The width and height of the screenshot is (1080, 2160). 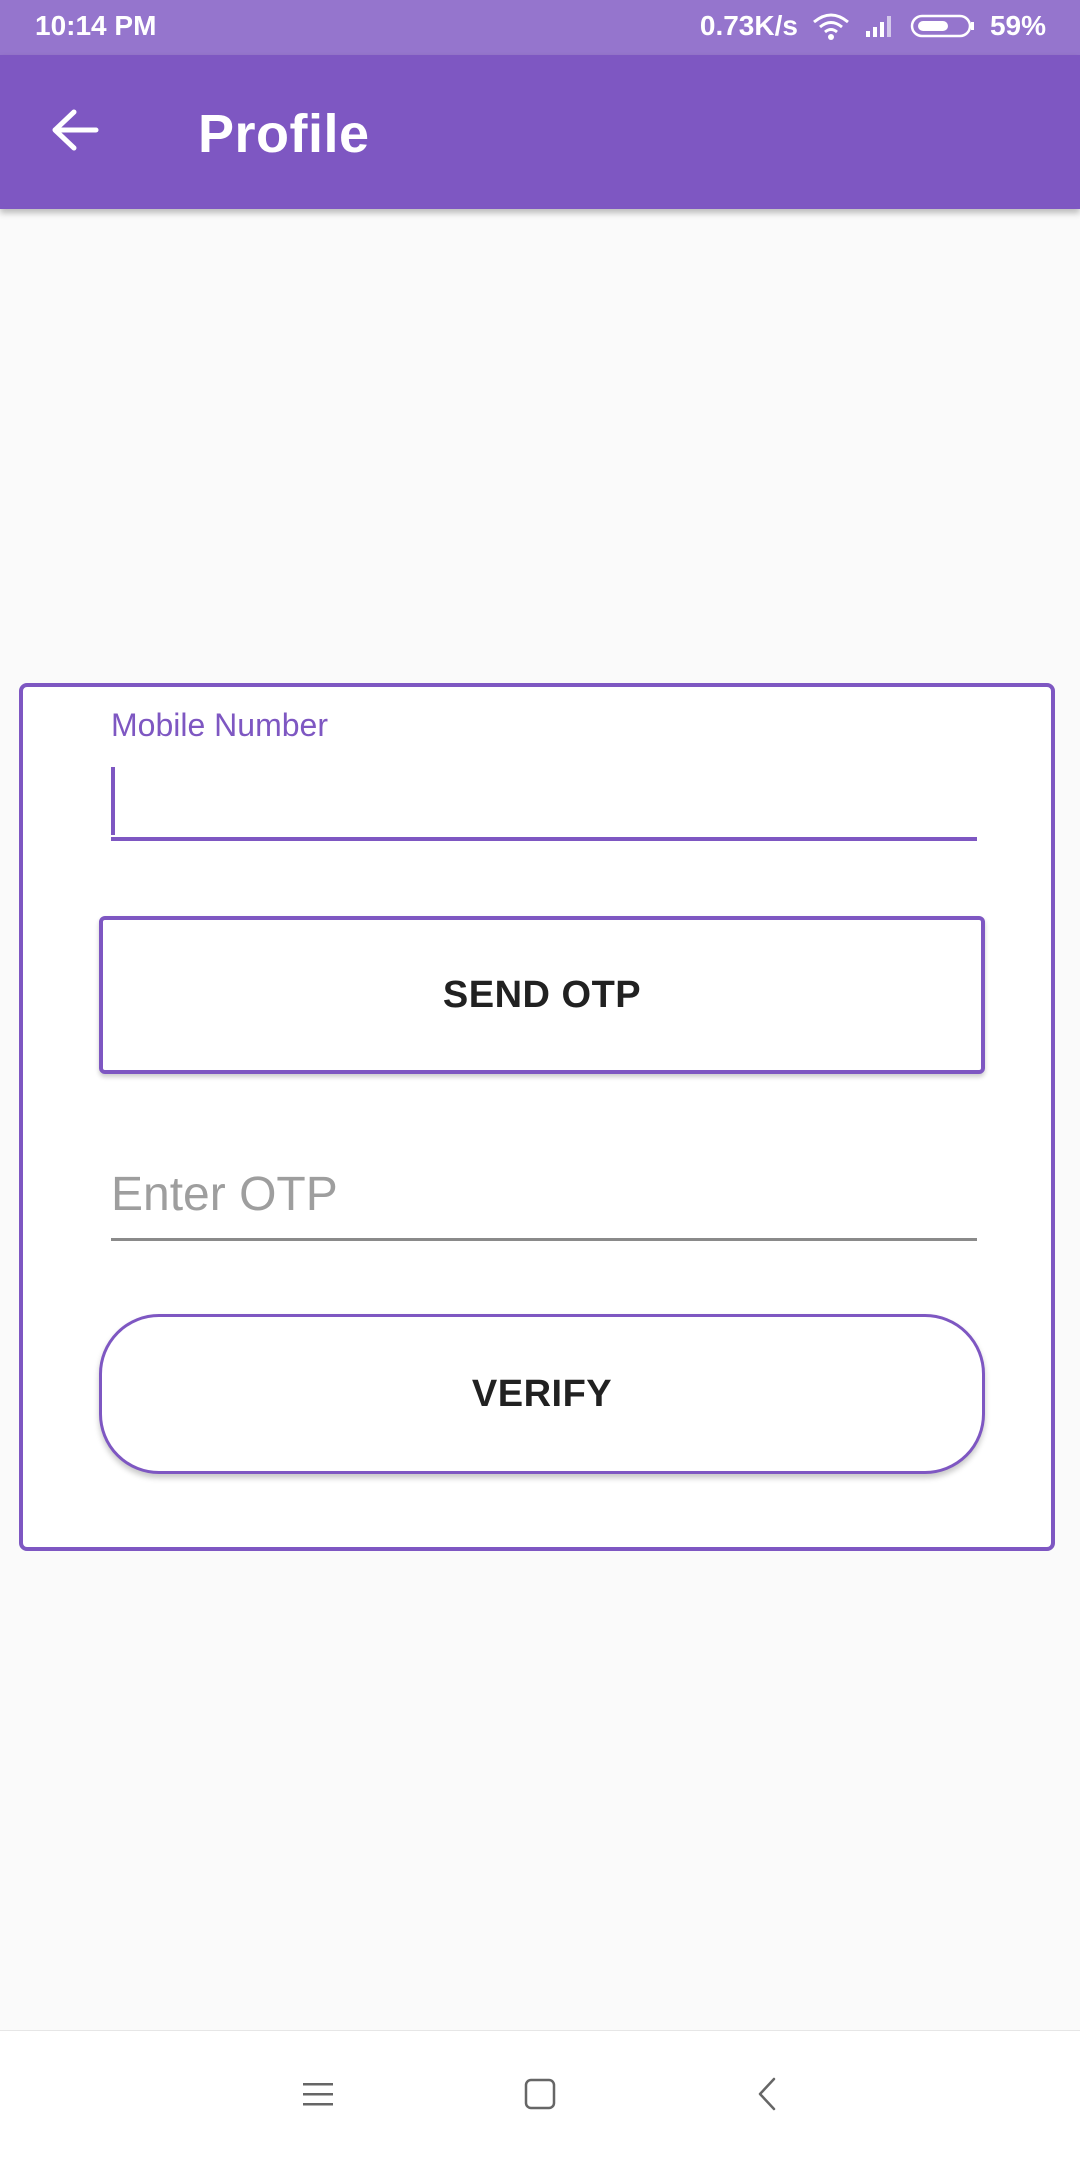 I want to click on arrow-left-icon, so click(x=75, y=132).